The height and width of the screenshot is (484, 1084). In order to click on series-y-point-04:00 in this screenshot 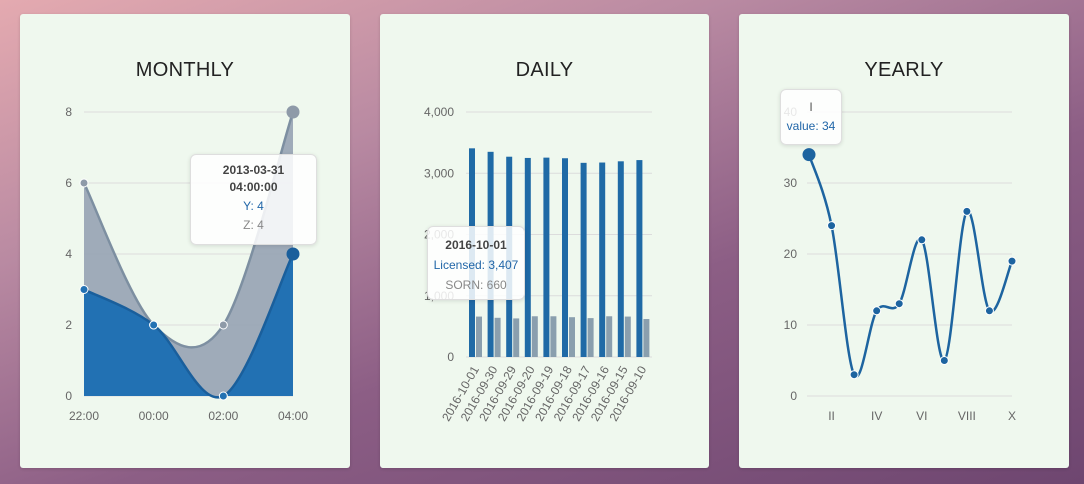, I will do `click(293, 254)`.